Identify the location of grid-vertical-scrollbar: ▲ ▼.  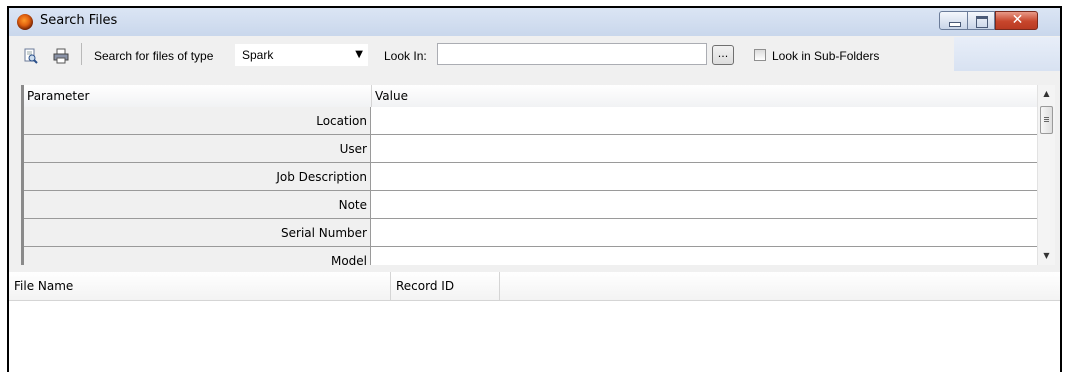
(1046, 175).